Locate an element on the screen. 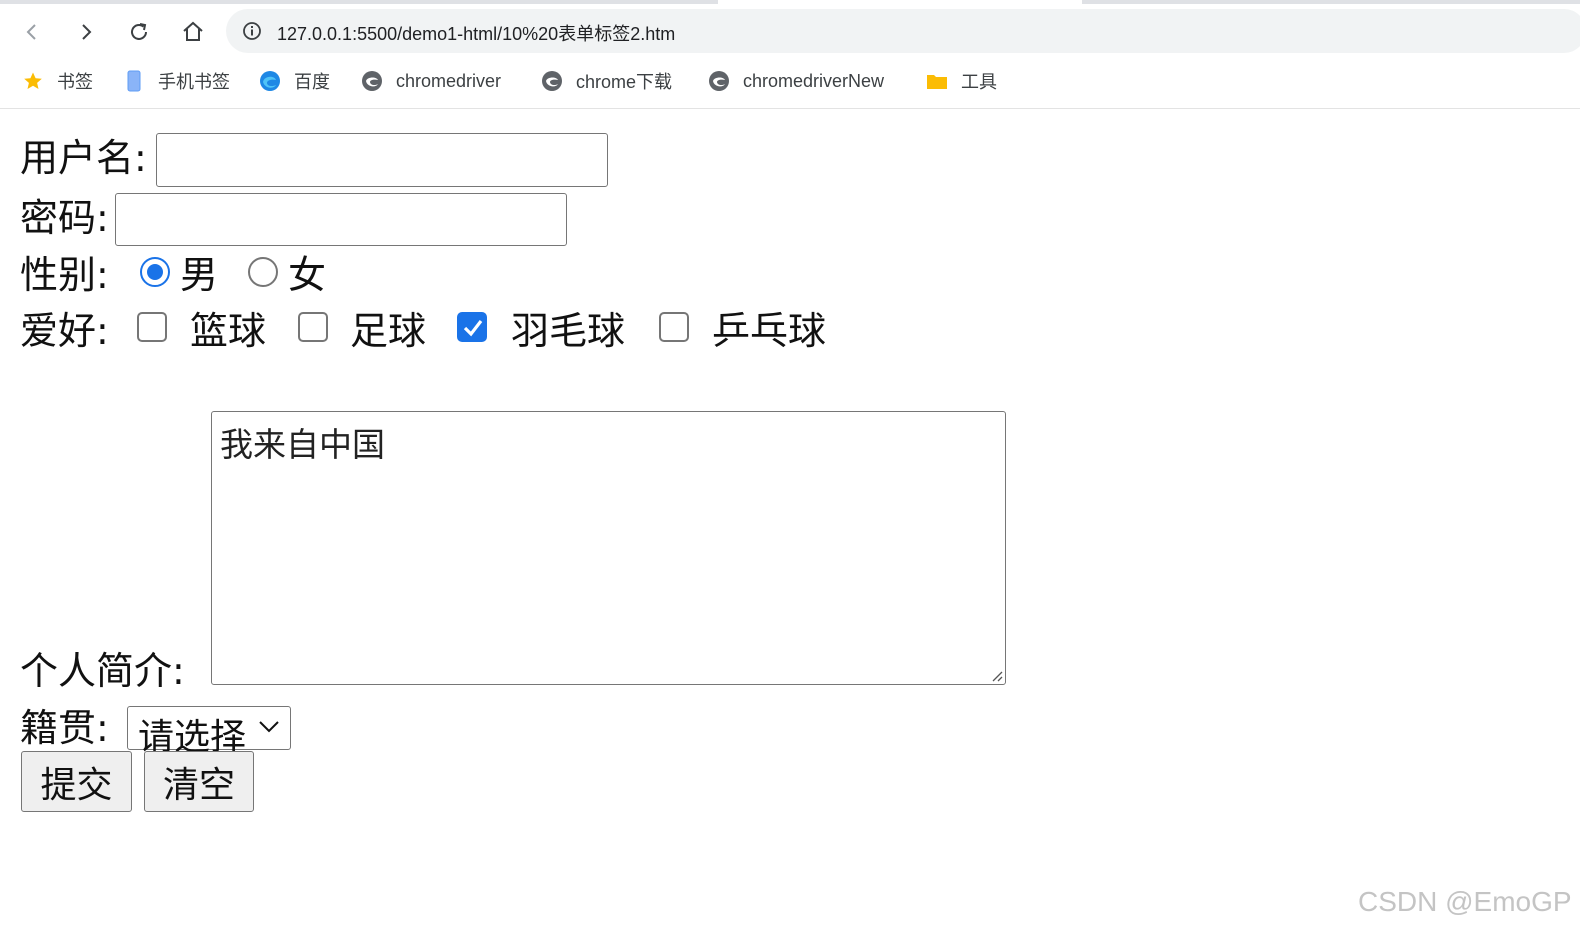 Image resolution: width=1580 pixels, height=939 pixels. tab-strip is located at coordinates (790, 2).